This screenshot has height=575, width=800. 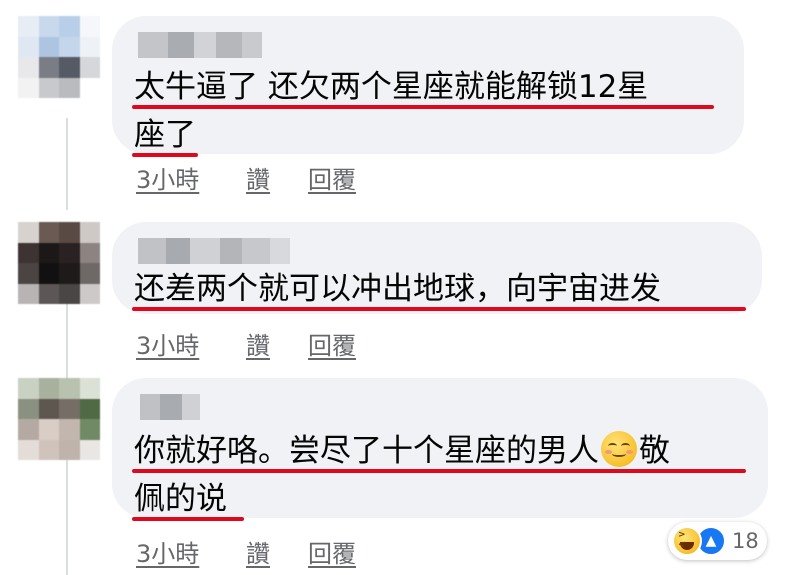 I want to click on comment-line: 太牛逼了 还欠两个星座就能解锁12星, so click(x=423, y=87).